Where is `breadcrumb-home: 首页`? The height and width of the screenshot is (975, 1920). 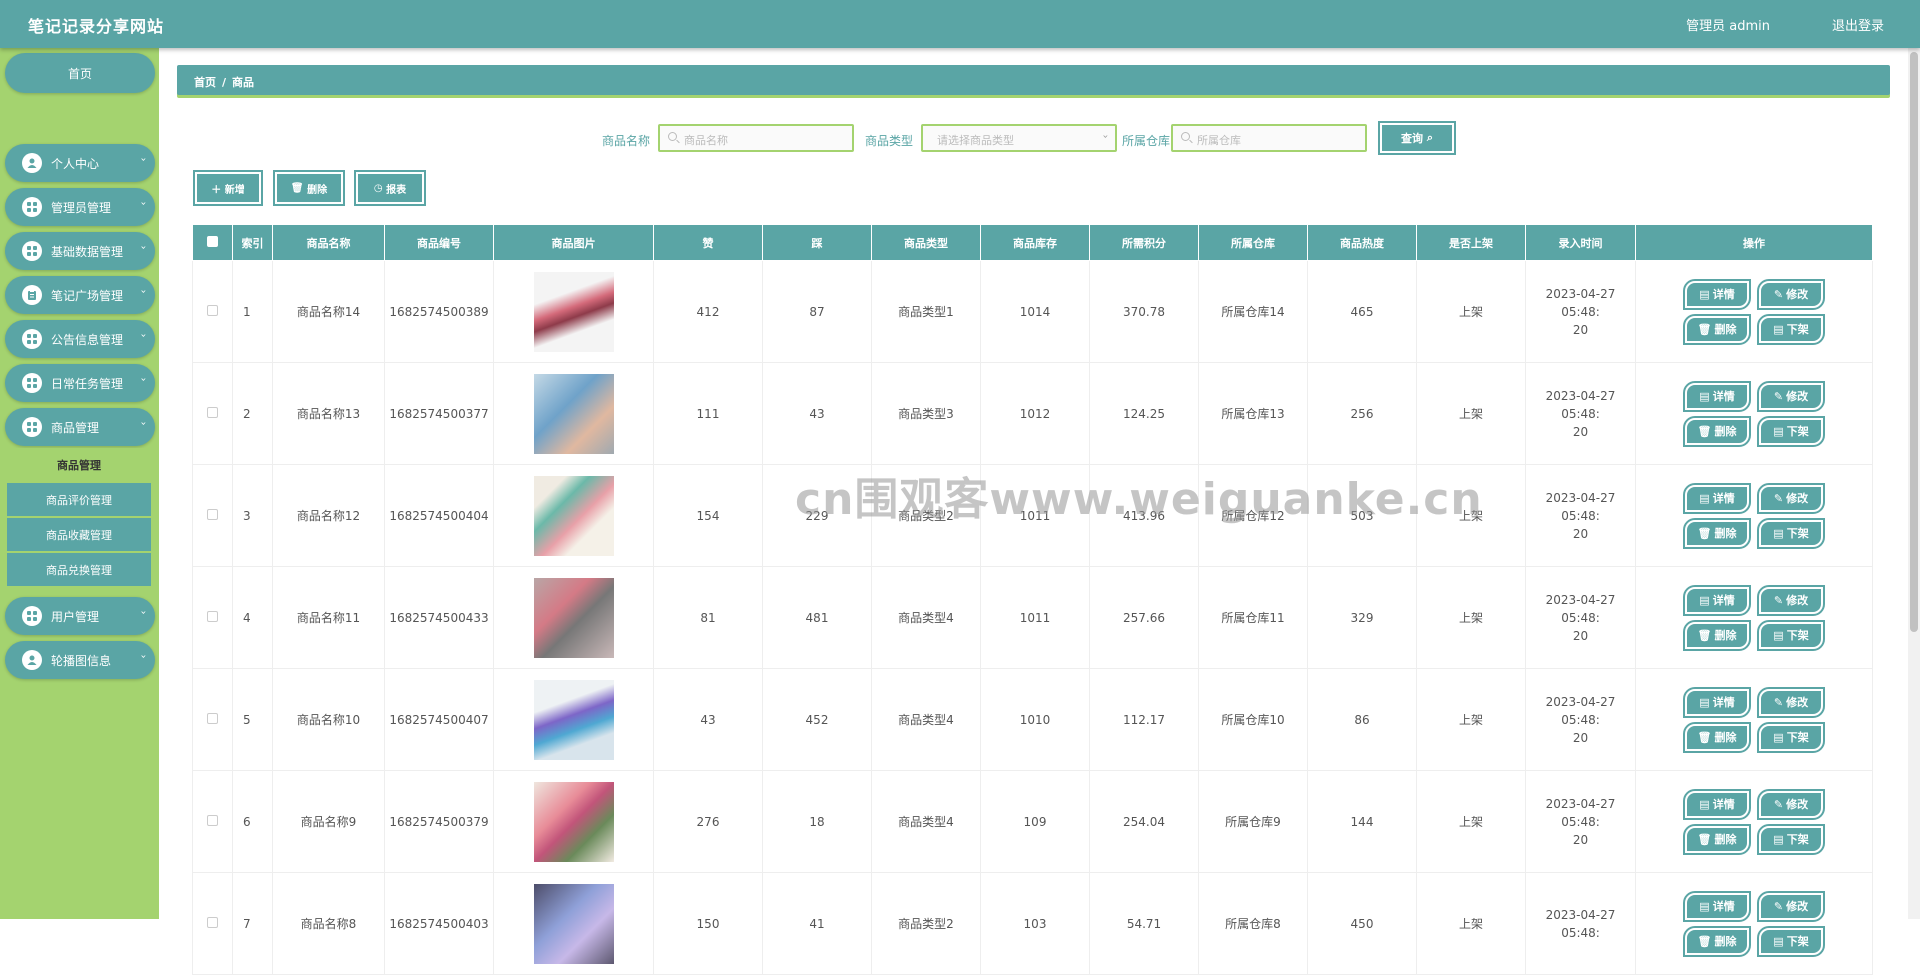 breadcrumb-home: 首页 is located at coordinates (205, 82).